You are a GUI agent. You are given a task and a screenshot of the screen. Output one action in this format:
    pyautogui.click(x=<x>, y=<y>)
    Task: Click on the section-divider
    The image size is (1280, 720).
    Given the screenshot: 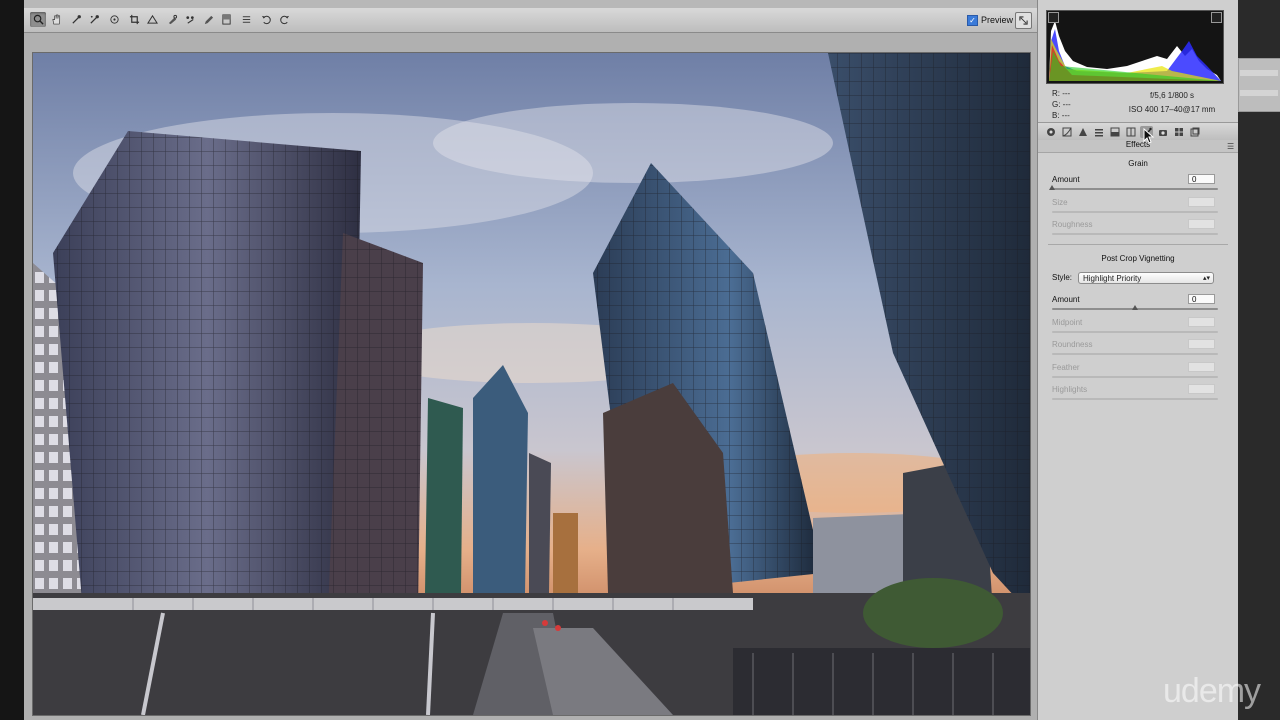 What is the action you would take?
    pyautogui.click(x=1138, y=244)
    